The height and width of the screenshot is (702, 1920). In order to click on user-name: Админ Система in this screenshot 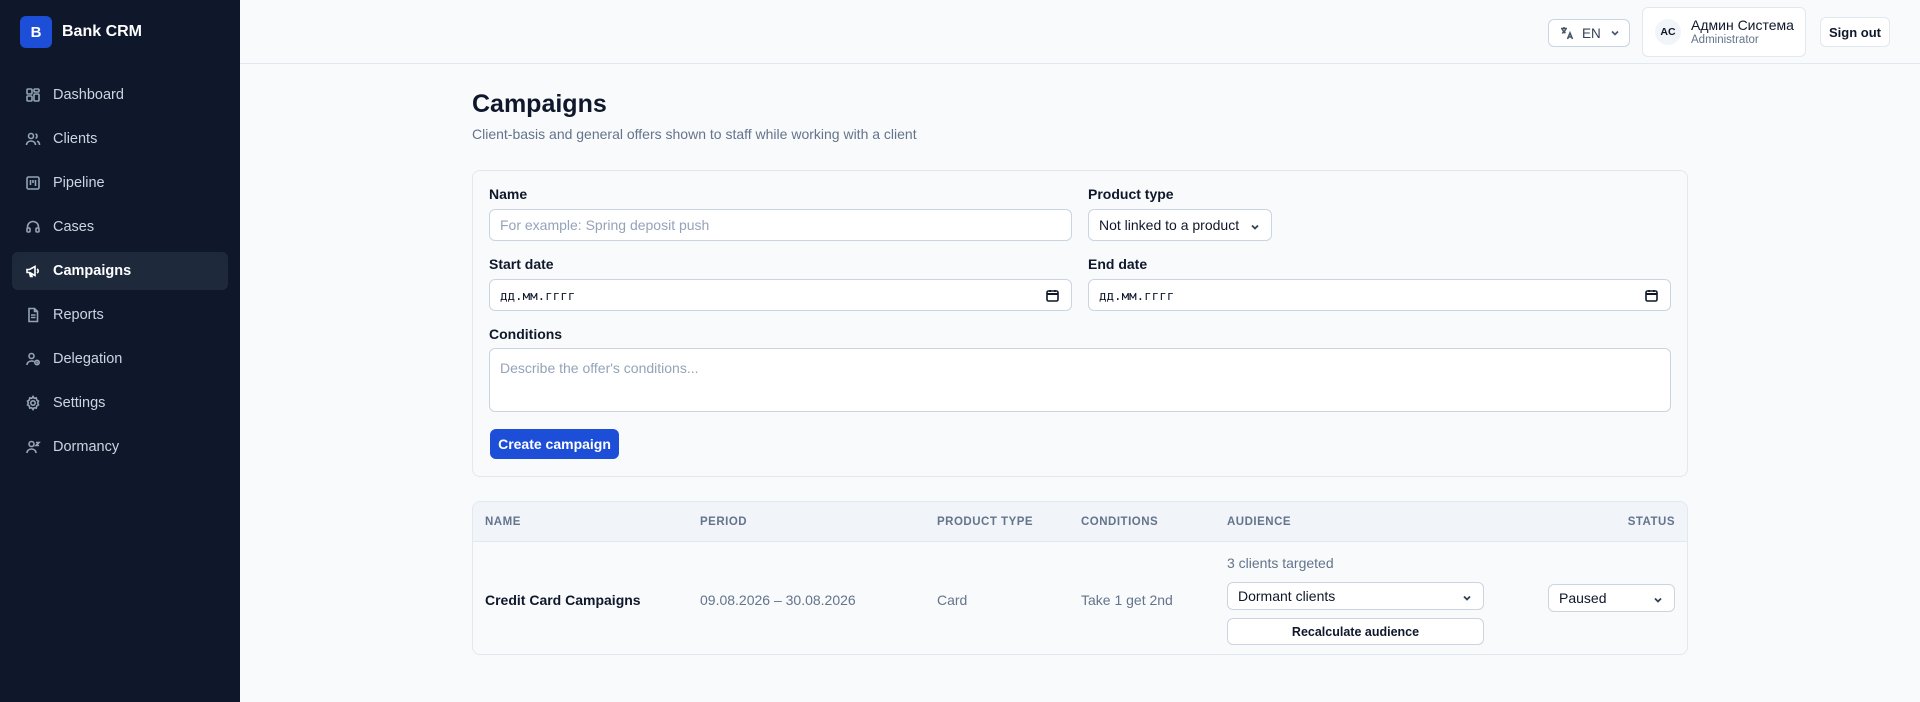, I will do `click(1742, 24)`.